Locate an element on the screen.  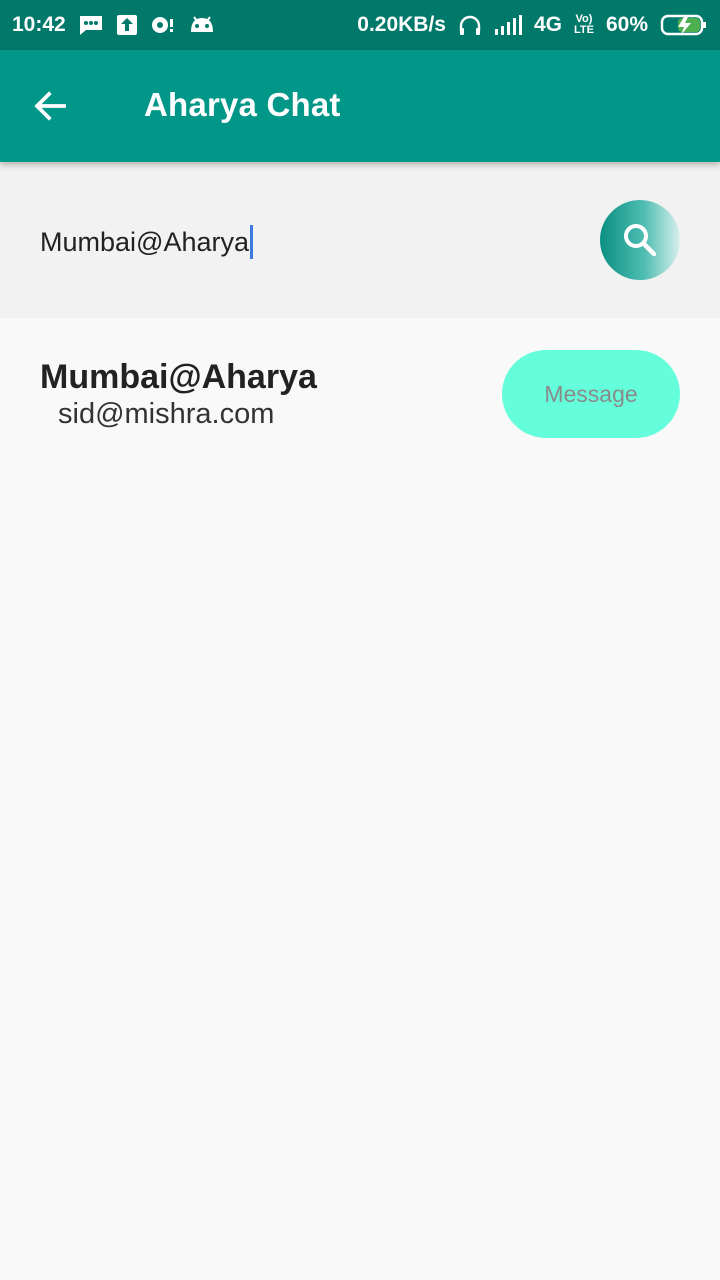
message-button: Message is located at coordinates (591, 394).